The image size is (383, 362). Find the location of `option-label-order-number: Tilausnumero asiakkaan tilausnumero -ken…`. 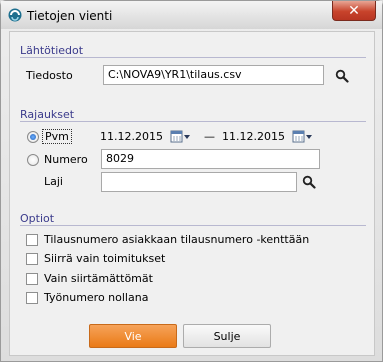

option-label-order-number: Tilausnumero asiakkaan tilausnumero -ken… is located at coordinates (177, 239).